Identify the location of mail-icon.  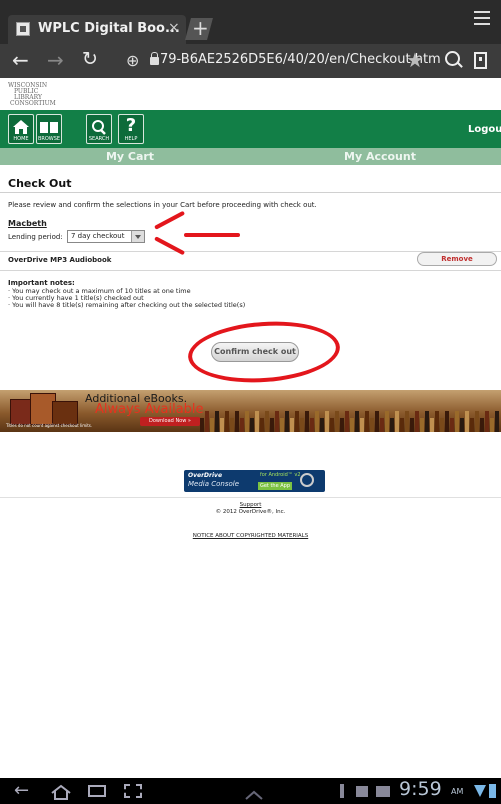
(383, 791).